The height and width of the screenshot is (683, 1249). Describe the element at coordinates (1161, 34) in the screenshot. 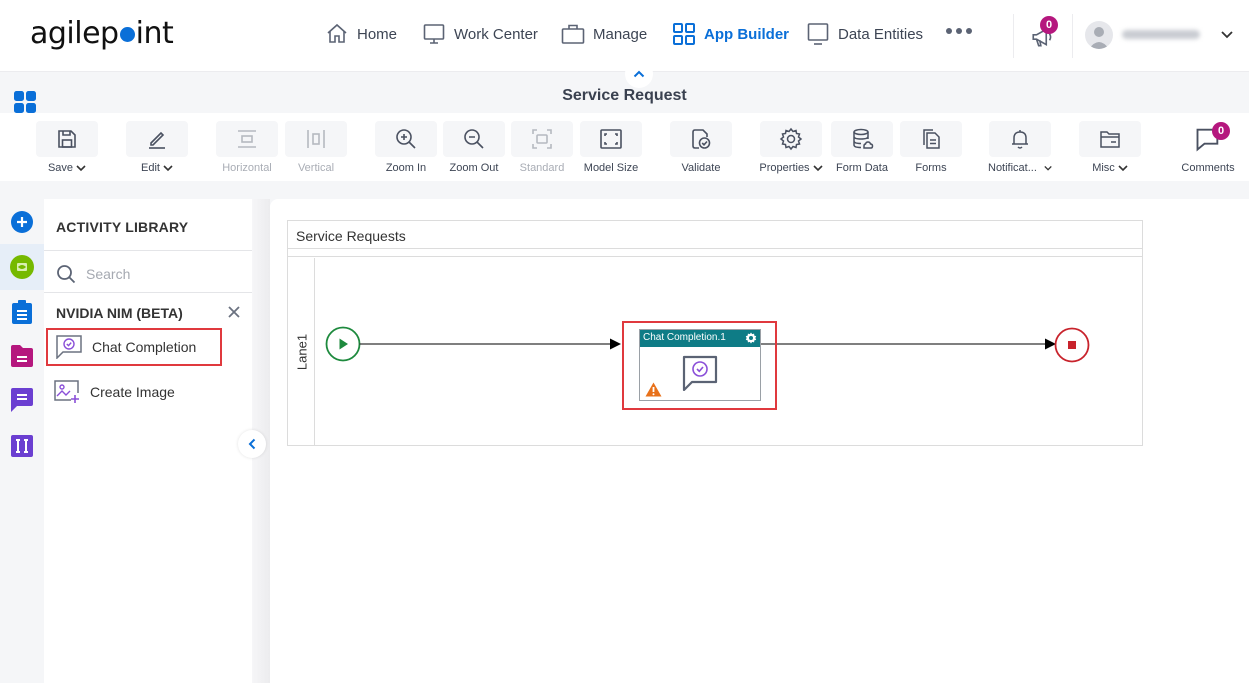

I see `user-name-blurred` at that location.